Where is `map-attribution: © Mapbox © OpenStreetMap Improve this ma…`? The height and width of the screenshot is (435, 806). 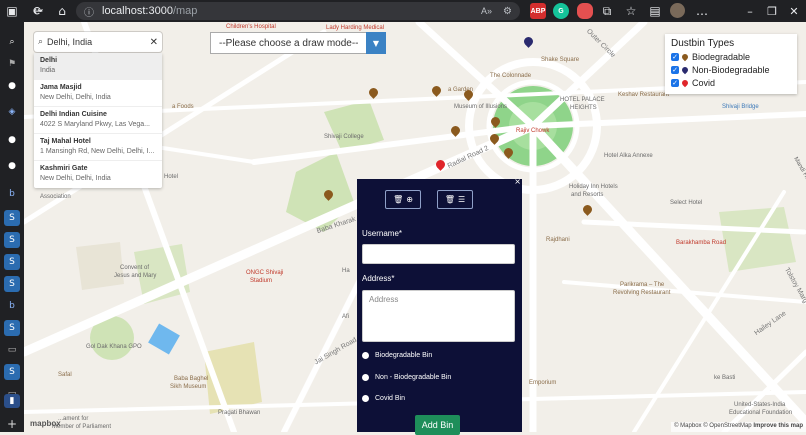 map-attribution: © Mapbox © OpenStreetMap Improve this ma… is located at coordinates (738, 427).